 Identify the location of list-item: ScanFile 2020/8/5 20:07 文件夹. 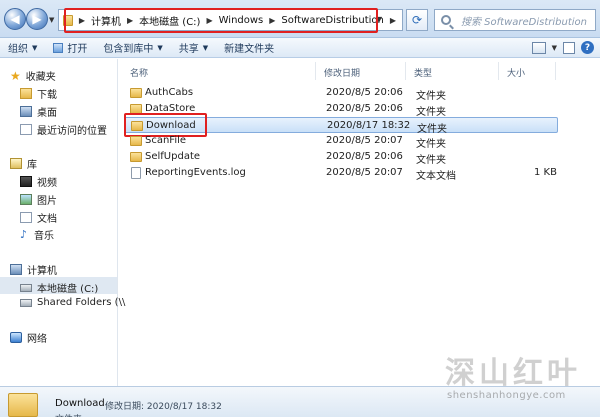
(341, 141).